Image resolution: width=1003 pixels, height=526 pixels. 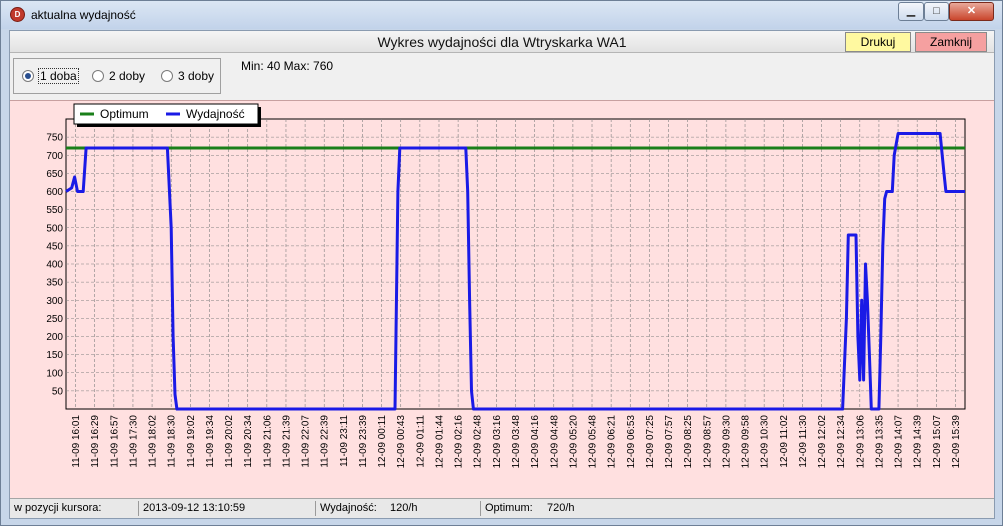 What do you see at coordinates (612, 442) in the screenshot?
I see `x-tick-label: 12-09 06:21` at bounding box center [612, 442].